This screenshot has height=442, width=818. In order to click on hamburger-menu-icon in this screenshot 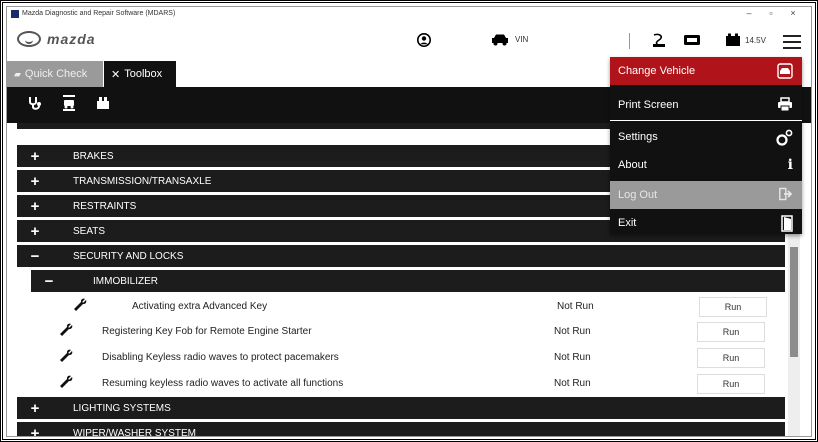, I will do `click(792, 42)`.